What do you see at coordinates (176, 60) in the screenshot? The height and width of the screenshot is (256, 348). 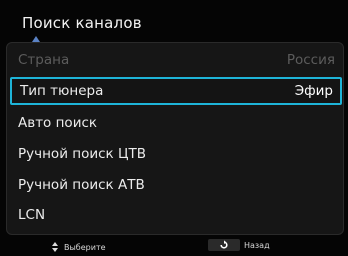 I see `menu-item-country: Страна Россия` at bounding box center [176, 60].